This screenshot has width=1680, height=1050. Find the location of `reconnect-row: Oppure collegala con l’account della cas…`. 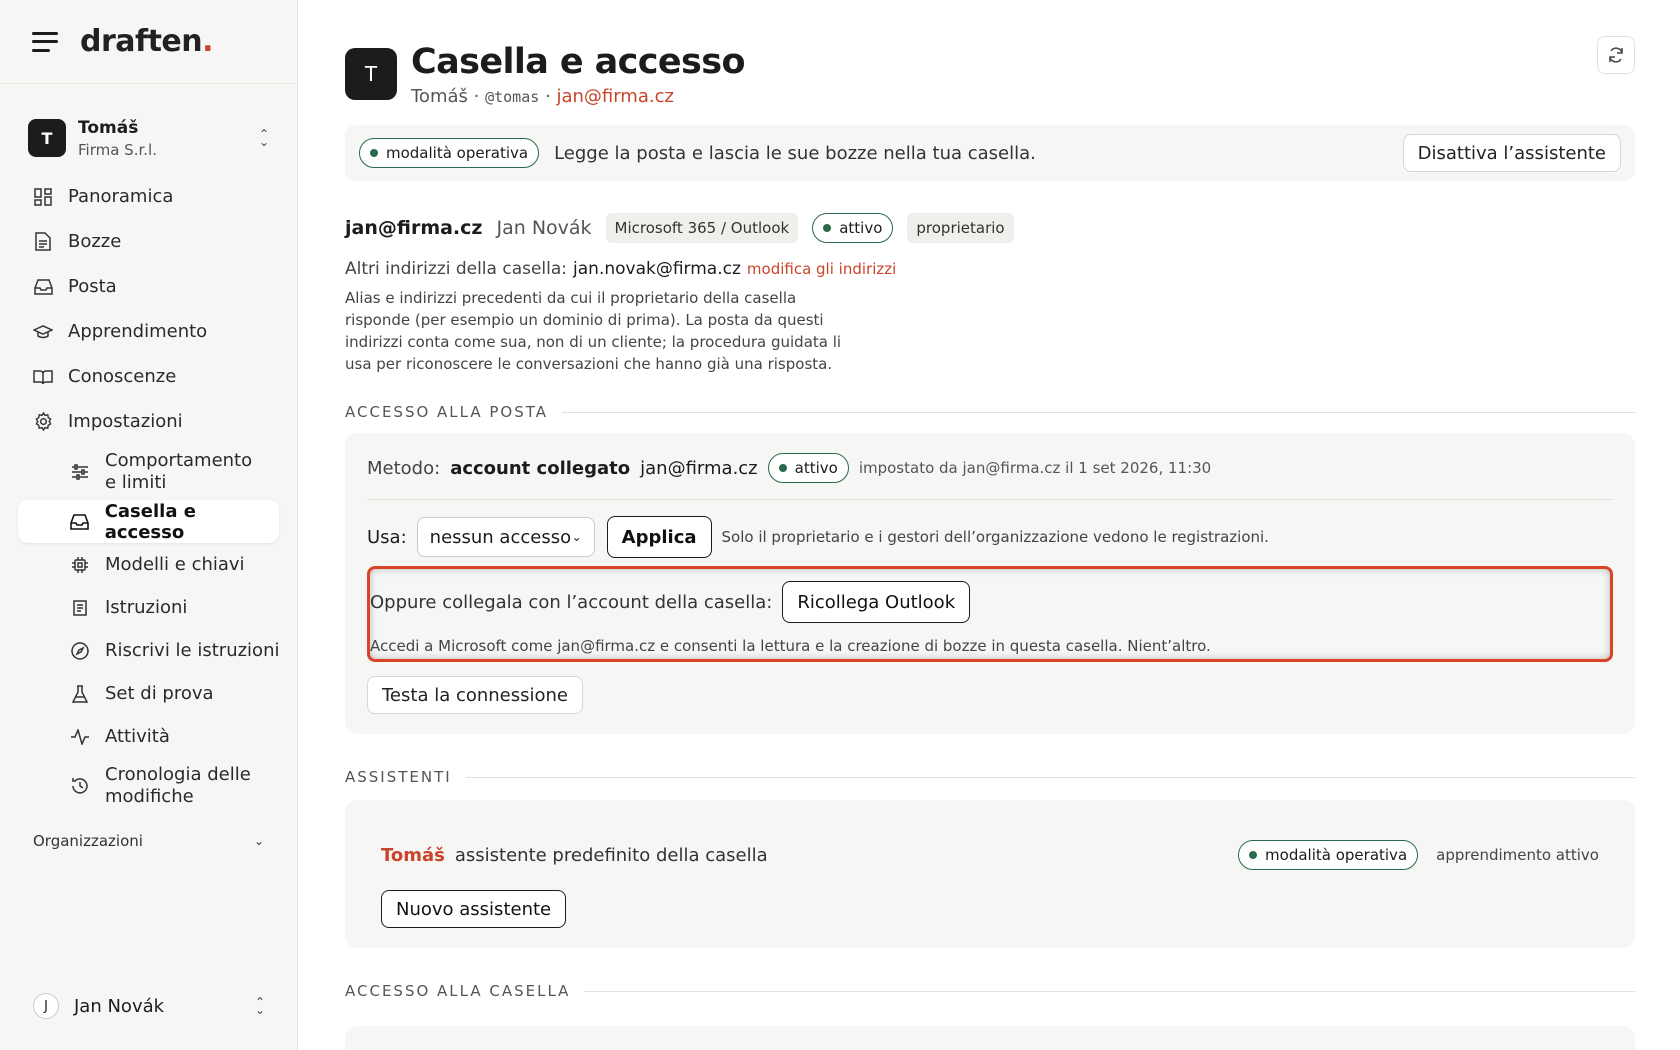

reconnect-row: Oppure collegala con l’account della cas… is located at coordinates (990, 602).